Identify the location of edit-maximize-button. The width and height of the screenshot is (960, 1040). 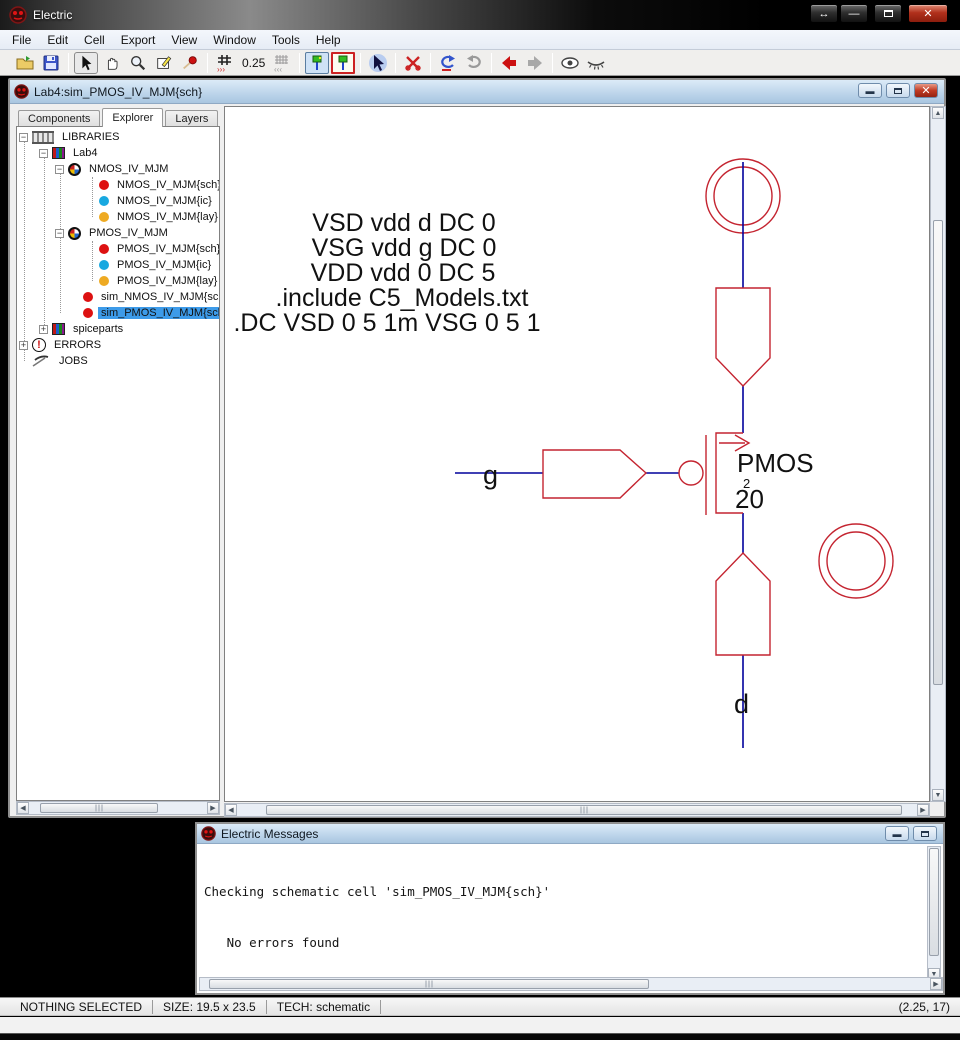
(898, 90).